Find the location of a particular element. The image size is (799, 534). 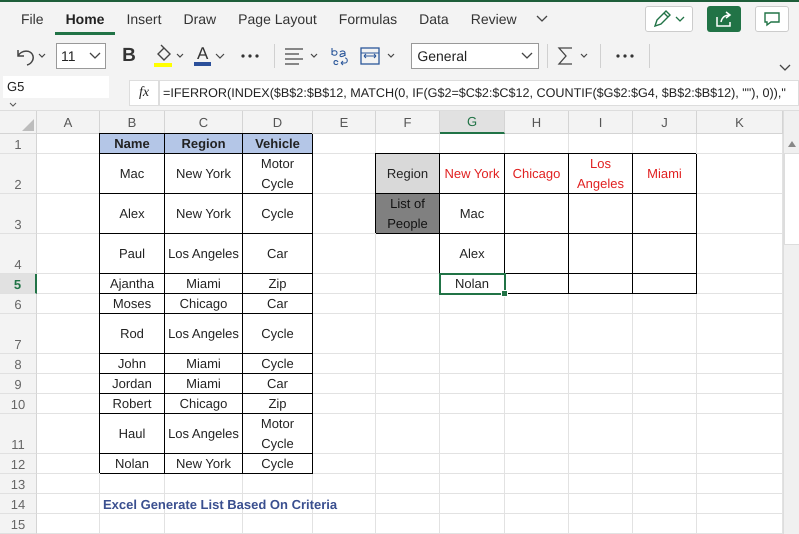

table-header-cell: Miami is located at coordinates (665, 174).